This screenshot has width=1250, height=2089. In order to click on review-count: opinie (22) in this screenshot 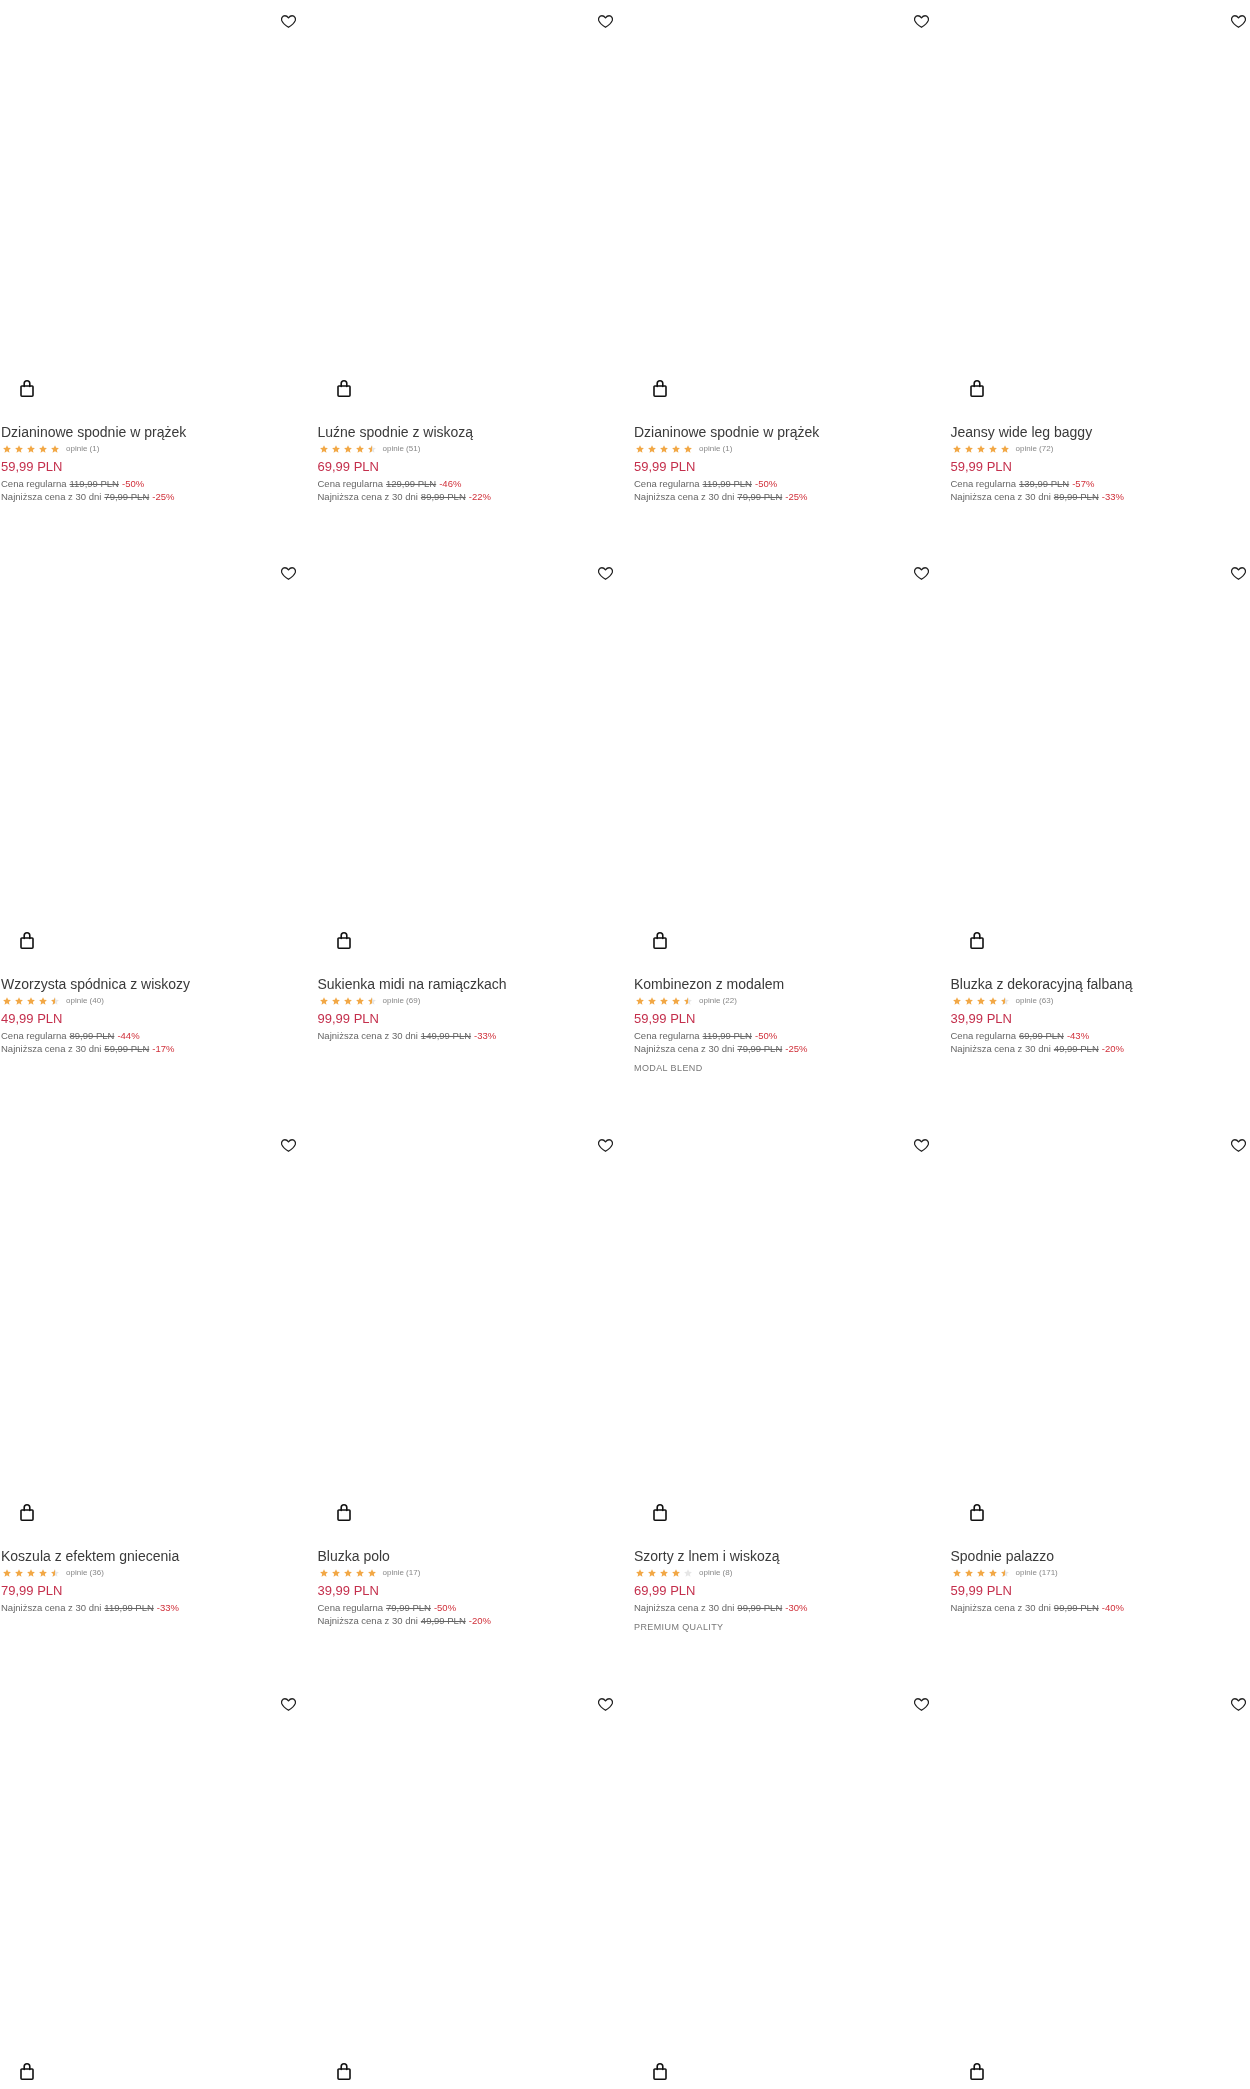, I will do `click(718, 1001)`.